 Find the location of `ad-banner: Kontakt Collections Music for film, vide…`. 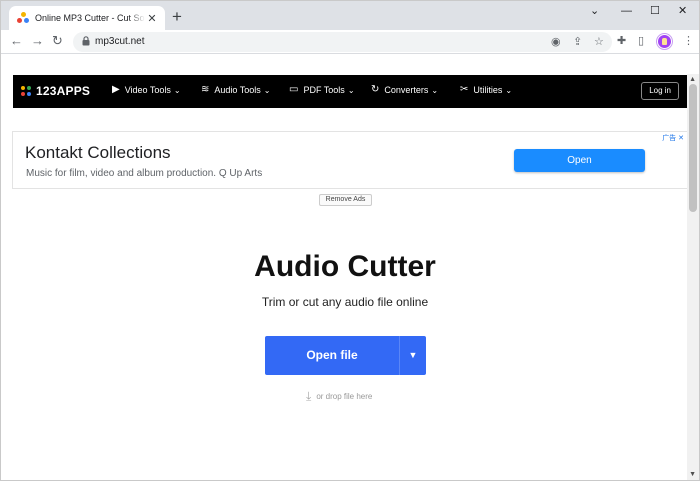

ad-banner: Kontakt Collections Music for film, vide… is located at coordinates (350, 160).